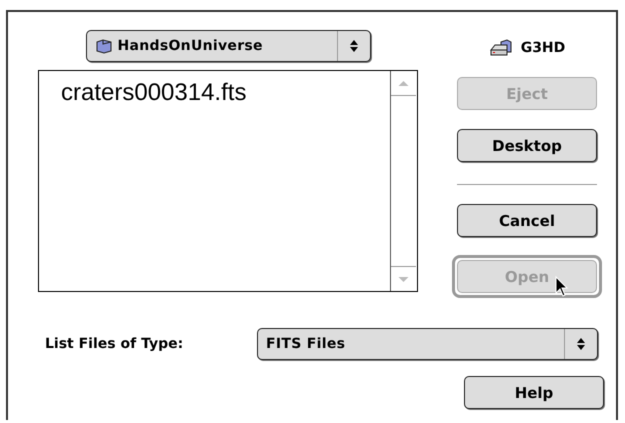 This screenshot has height=423, width=625. I want to click on disk-name: G3HD, so click(543, 48).